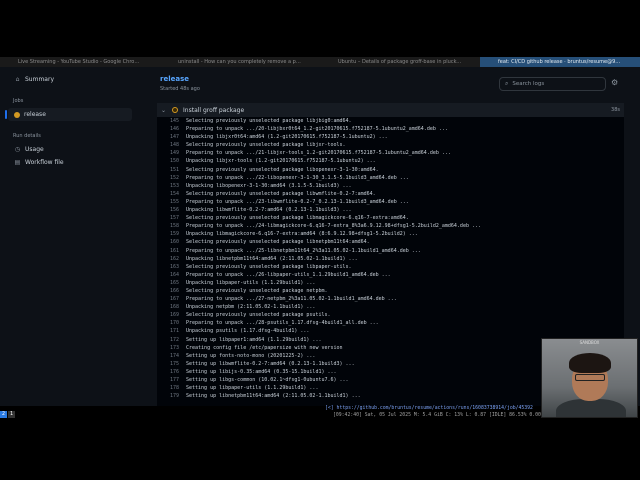 The width and height of the screenshot is (640, 480). I want to click on log-line-number: 167, so click(168, 299).